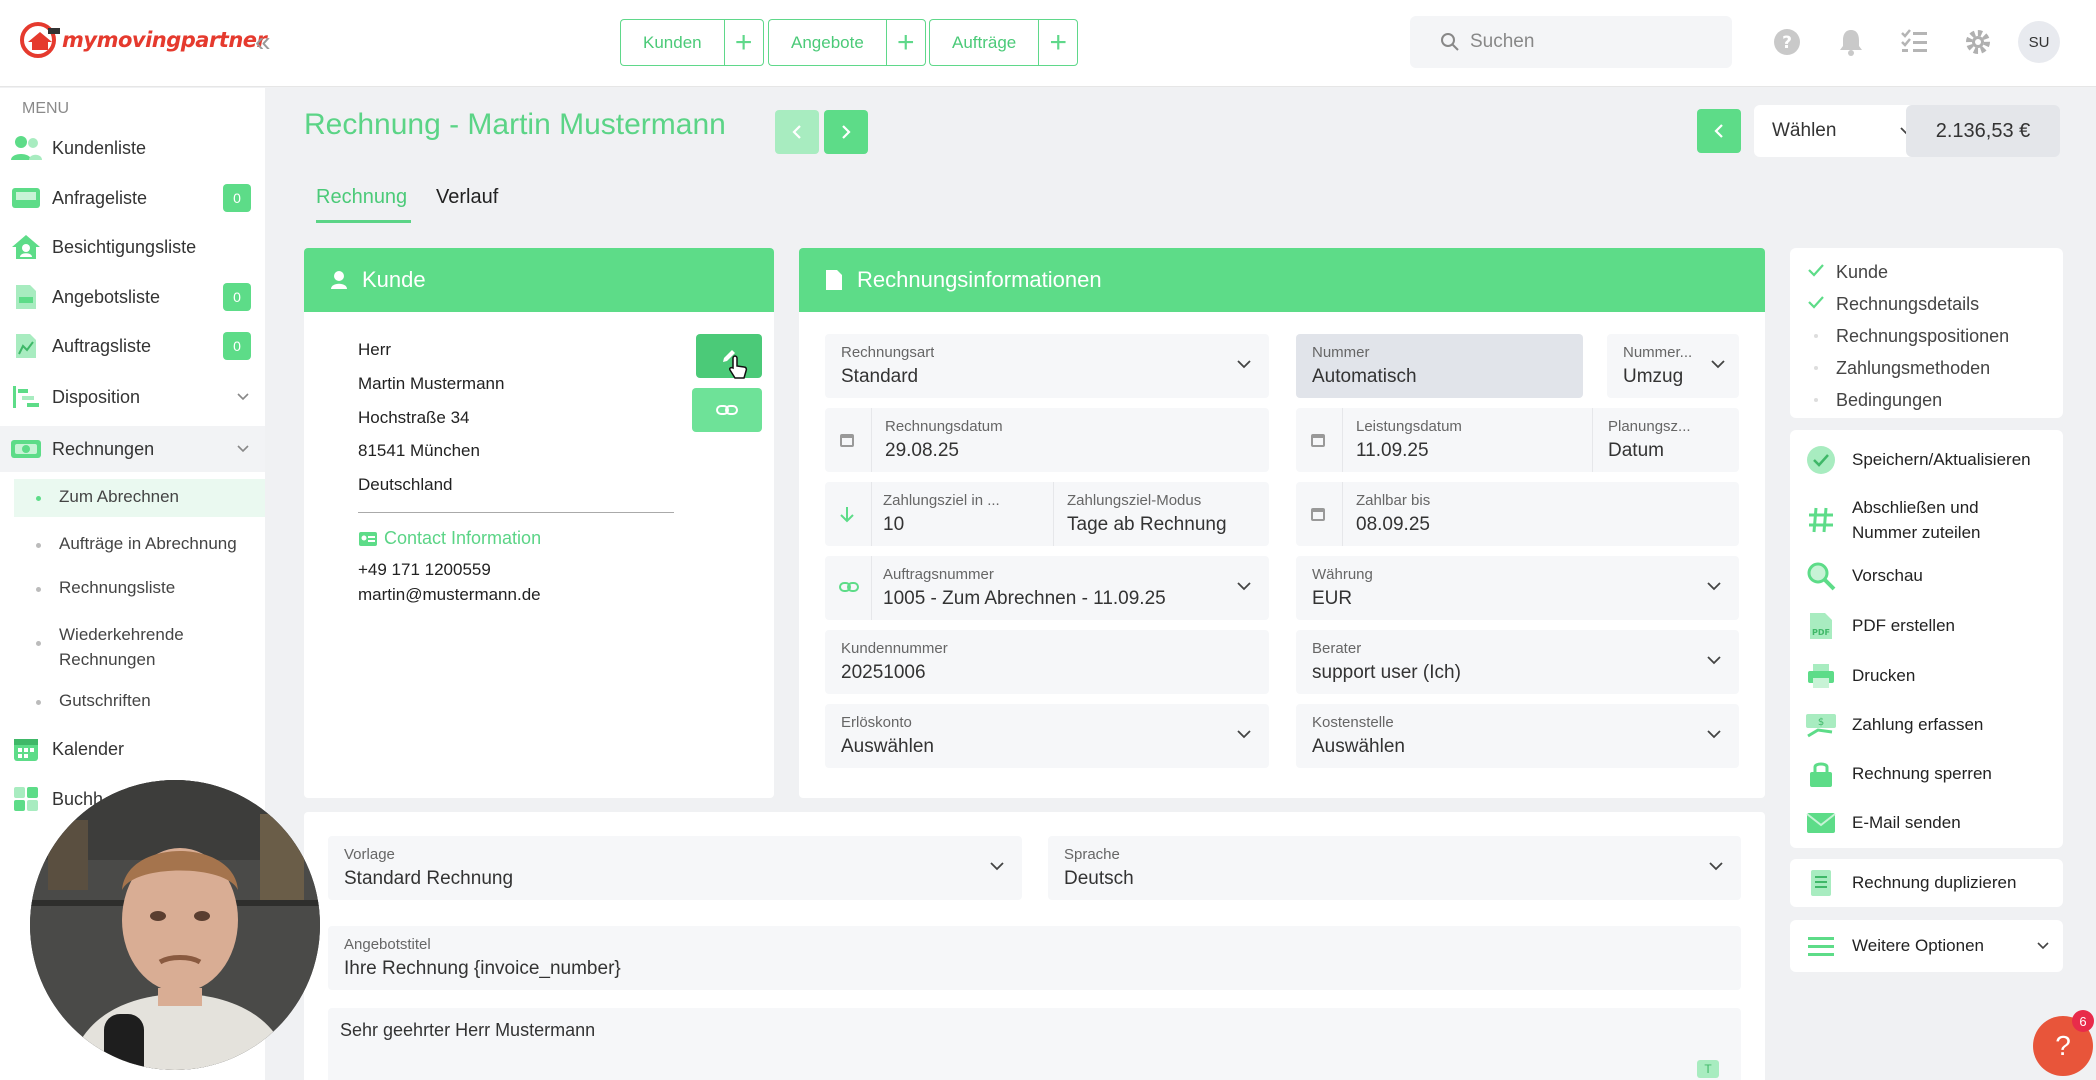 This screenshot has width=2096, height=1080. Describe the element at coordinates (1926, 626) in the screenshot. I see `create-pdf-button: PDF PDF erstellen` at that location.